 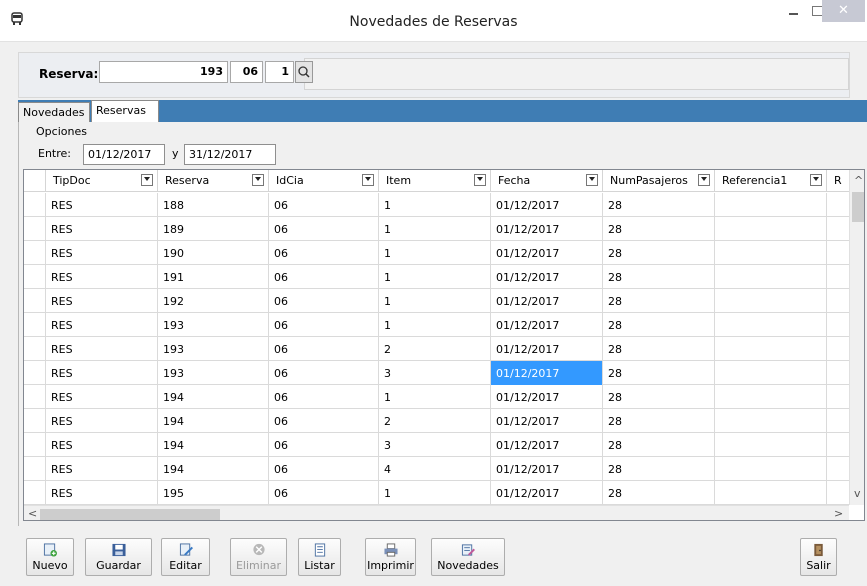 What do you see at coordinates (124, 154) in the screenshot?
I see `date-from-field: 01/12/2017` at bounding box center [124, 154].